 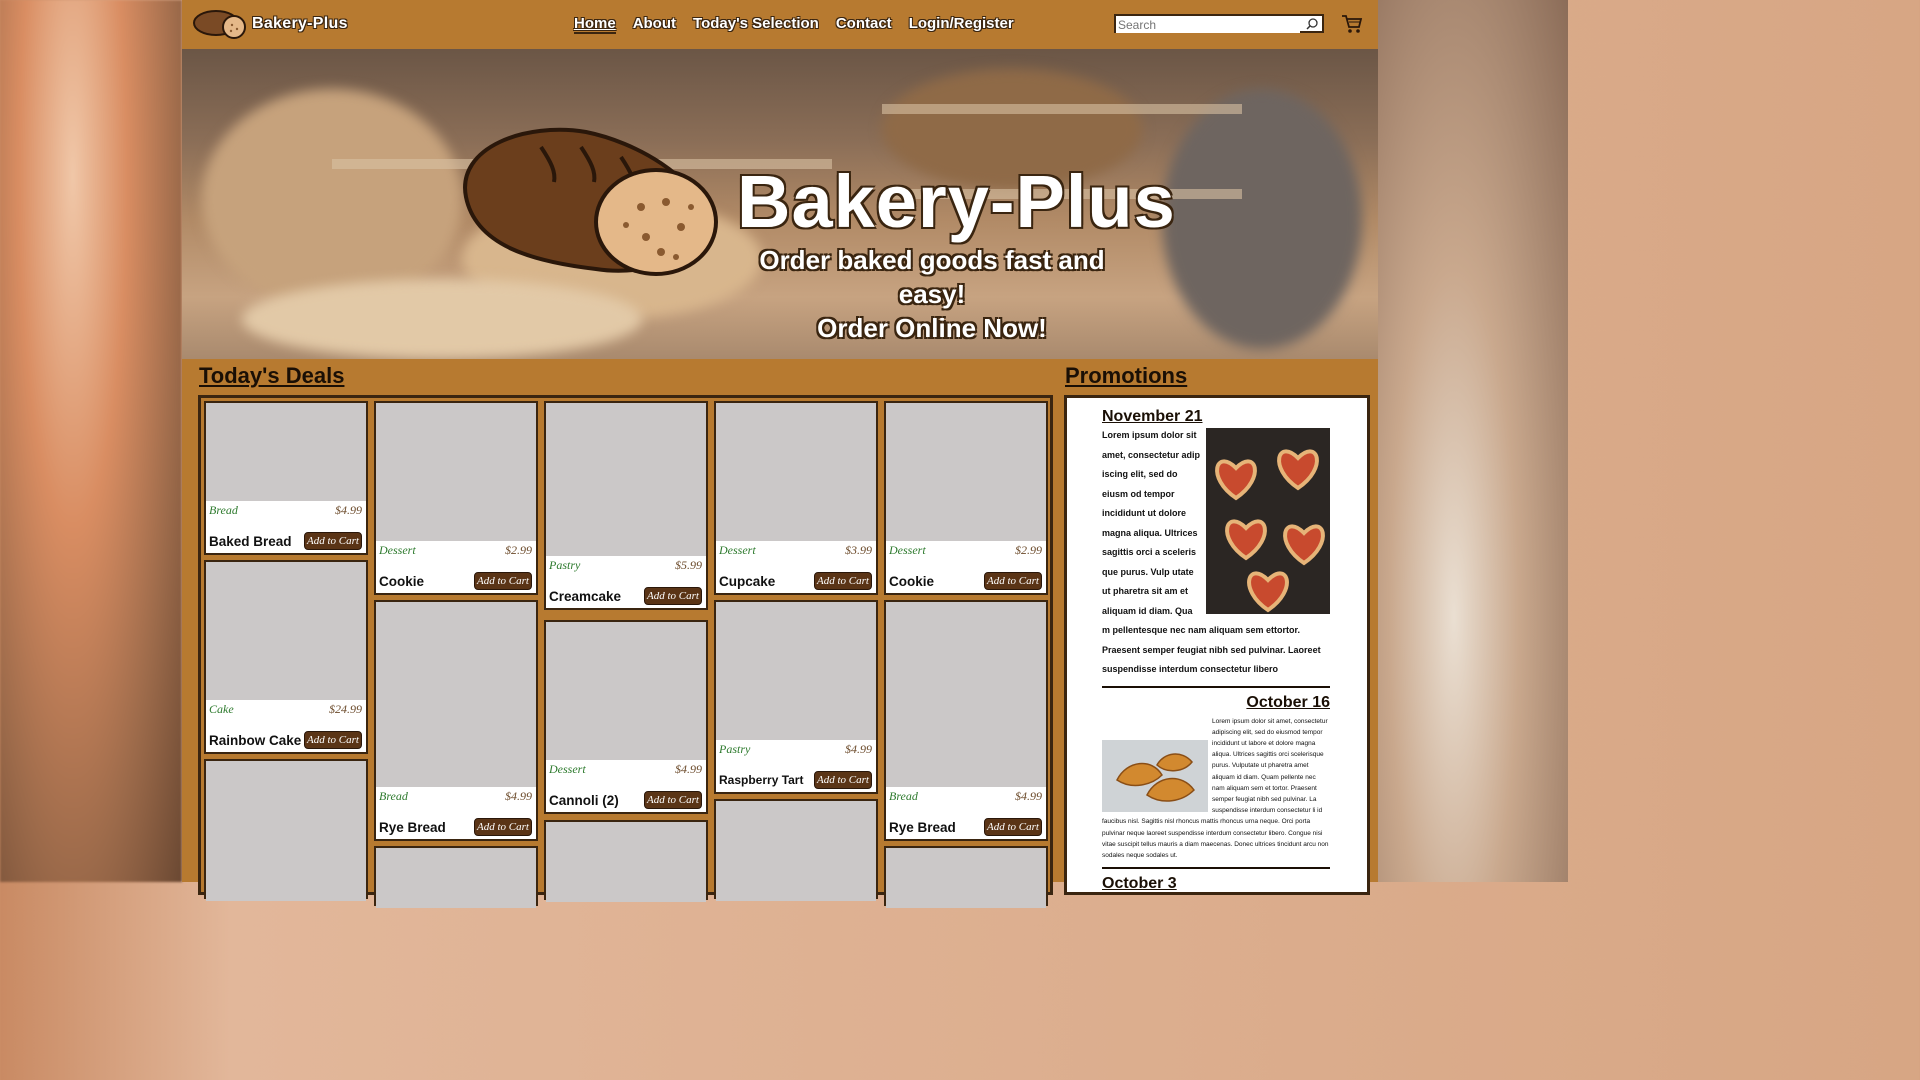 I want to click on product-meta: Bread $4.99 Rye Bread Add to Cart, so click(x=966, y=813).